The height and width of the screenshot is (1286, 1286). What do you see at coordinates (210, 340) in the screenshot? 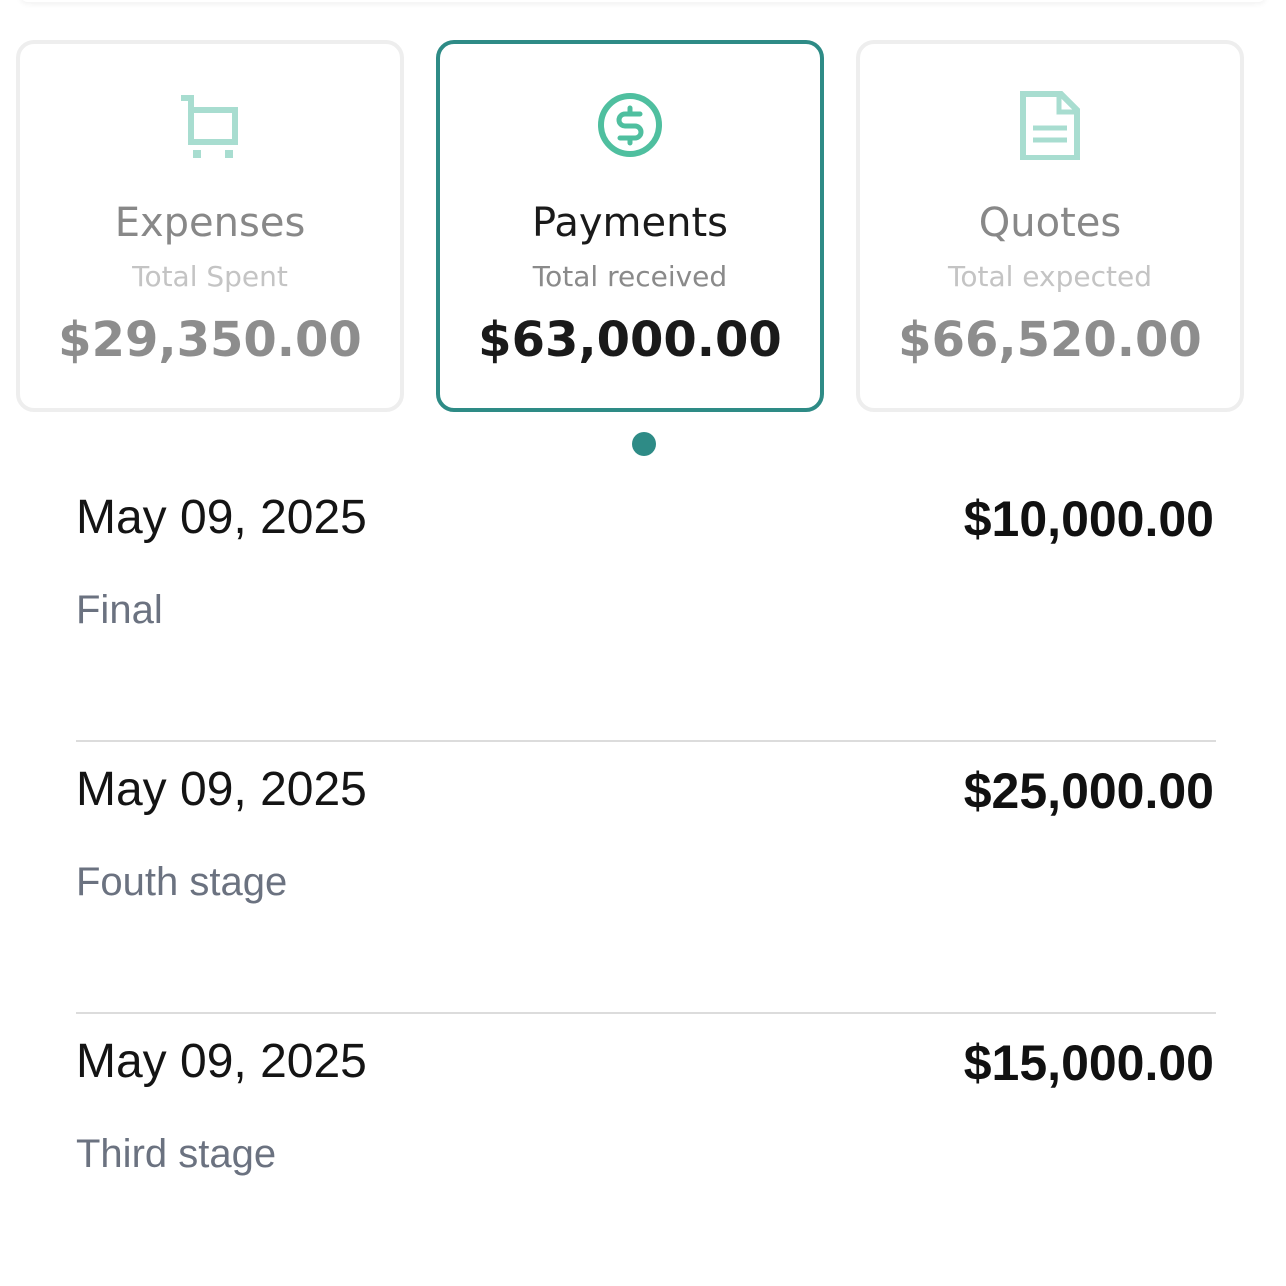
I see `card-amount: $29,350.00` at bounding box center [210, 340].